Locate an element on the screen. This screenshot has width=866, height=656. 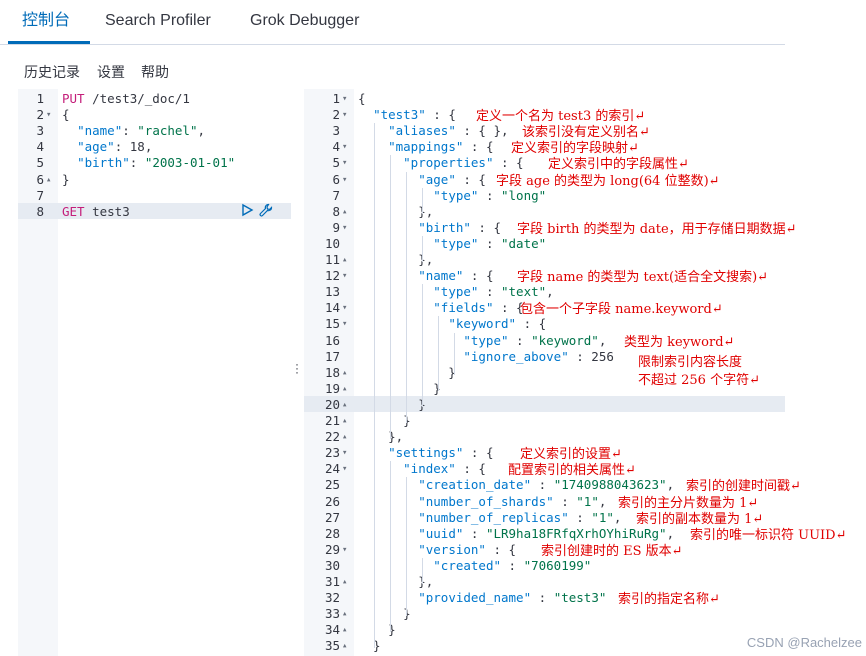
annotation-note: 配置索引的相关属性↵ is located at coordinates (572, 471).